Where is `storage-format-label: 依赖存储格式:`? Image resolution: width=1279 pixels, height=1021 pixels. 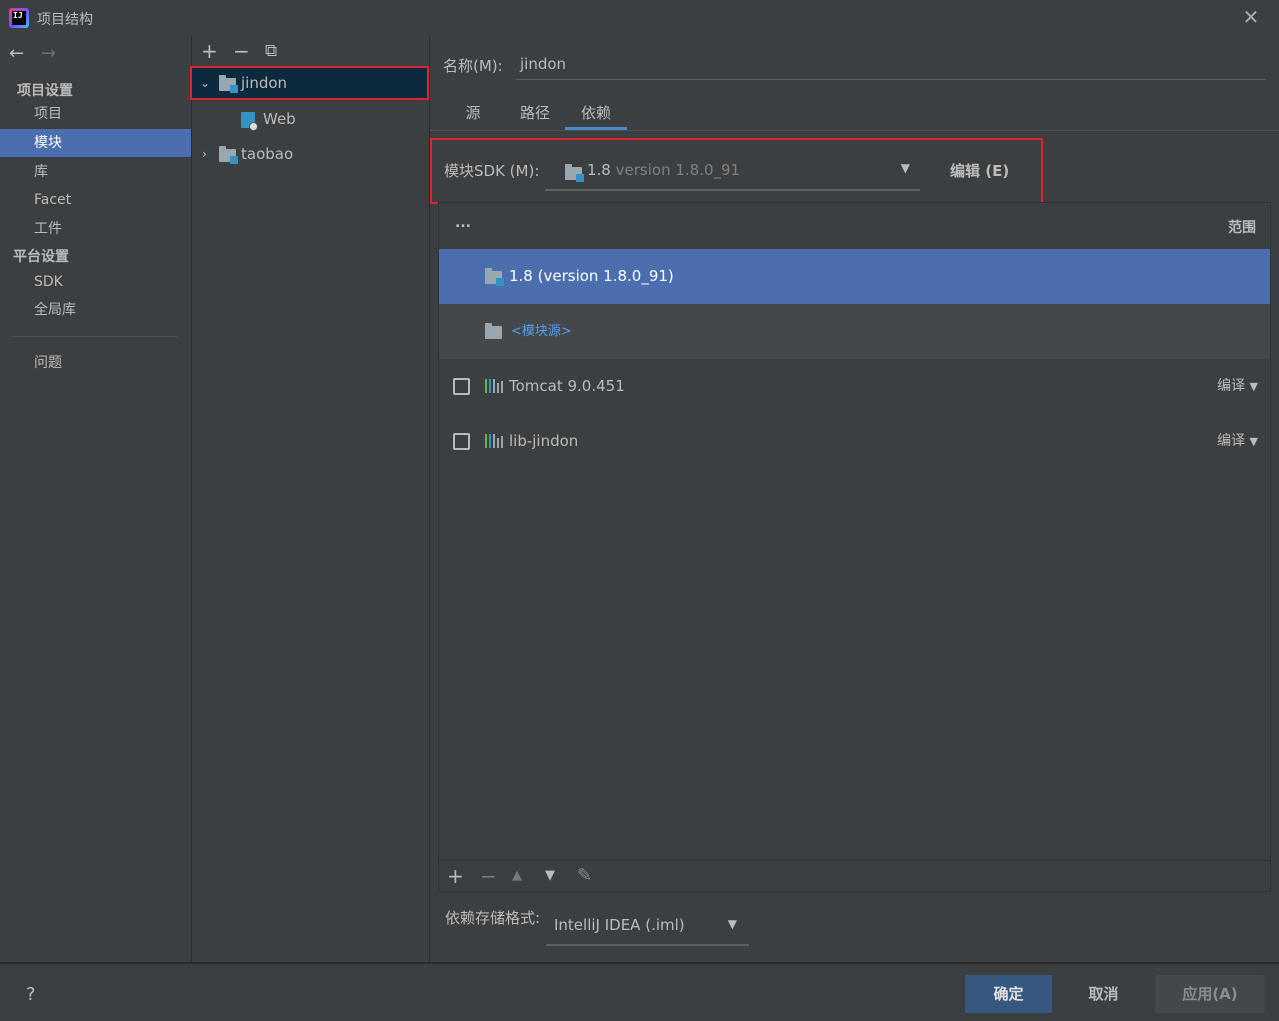
storage-format-label: 依赖存储格式: is located at coordinates (493, 918).